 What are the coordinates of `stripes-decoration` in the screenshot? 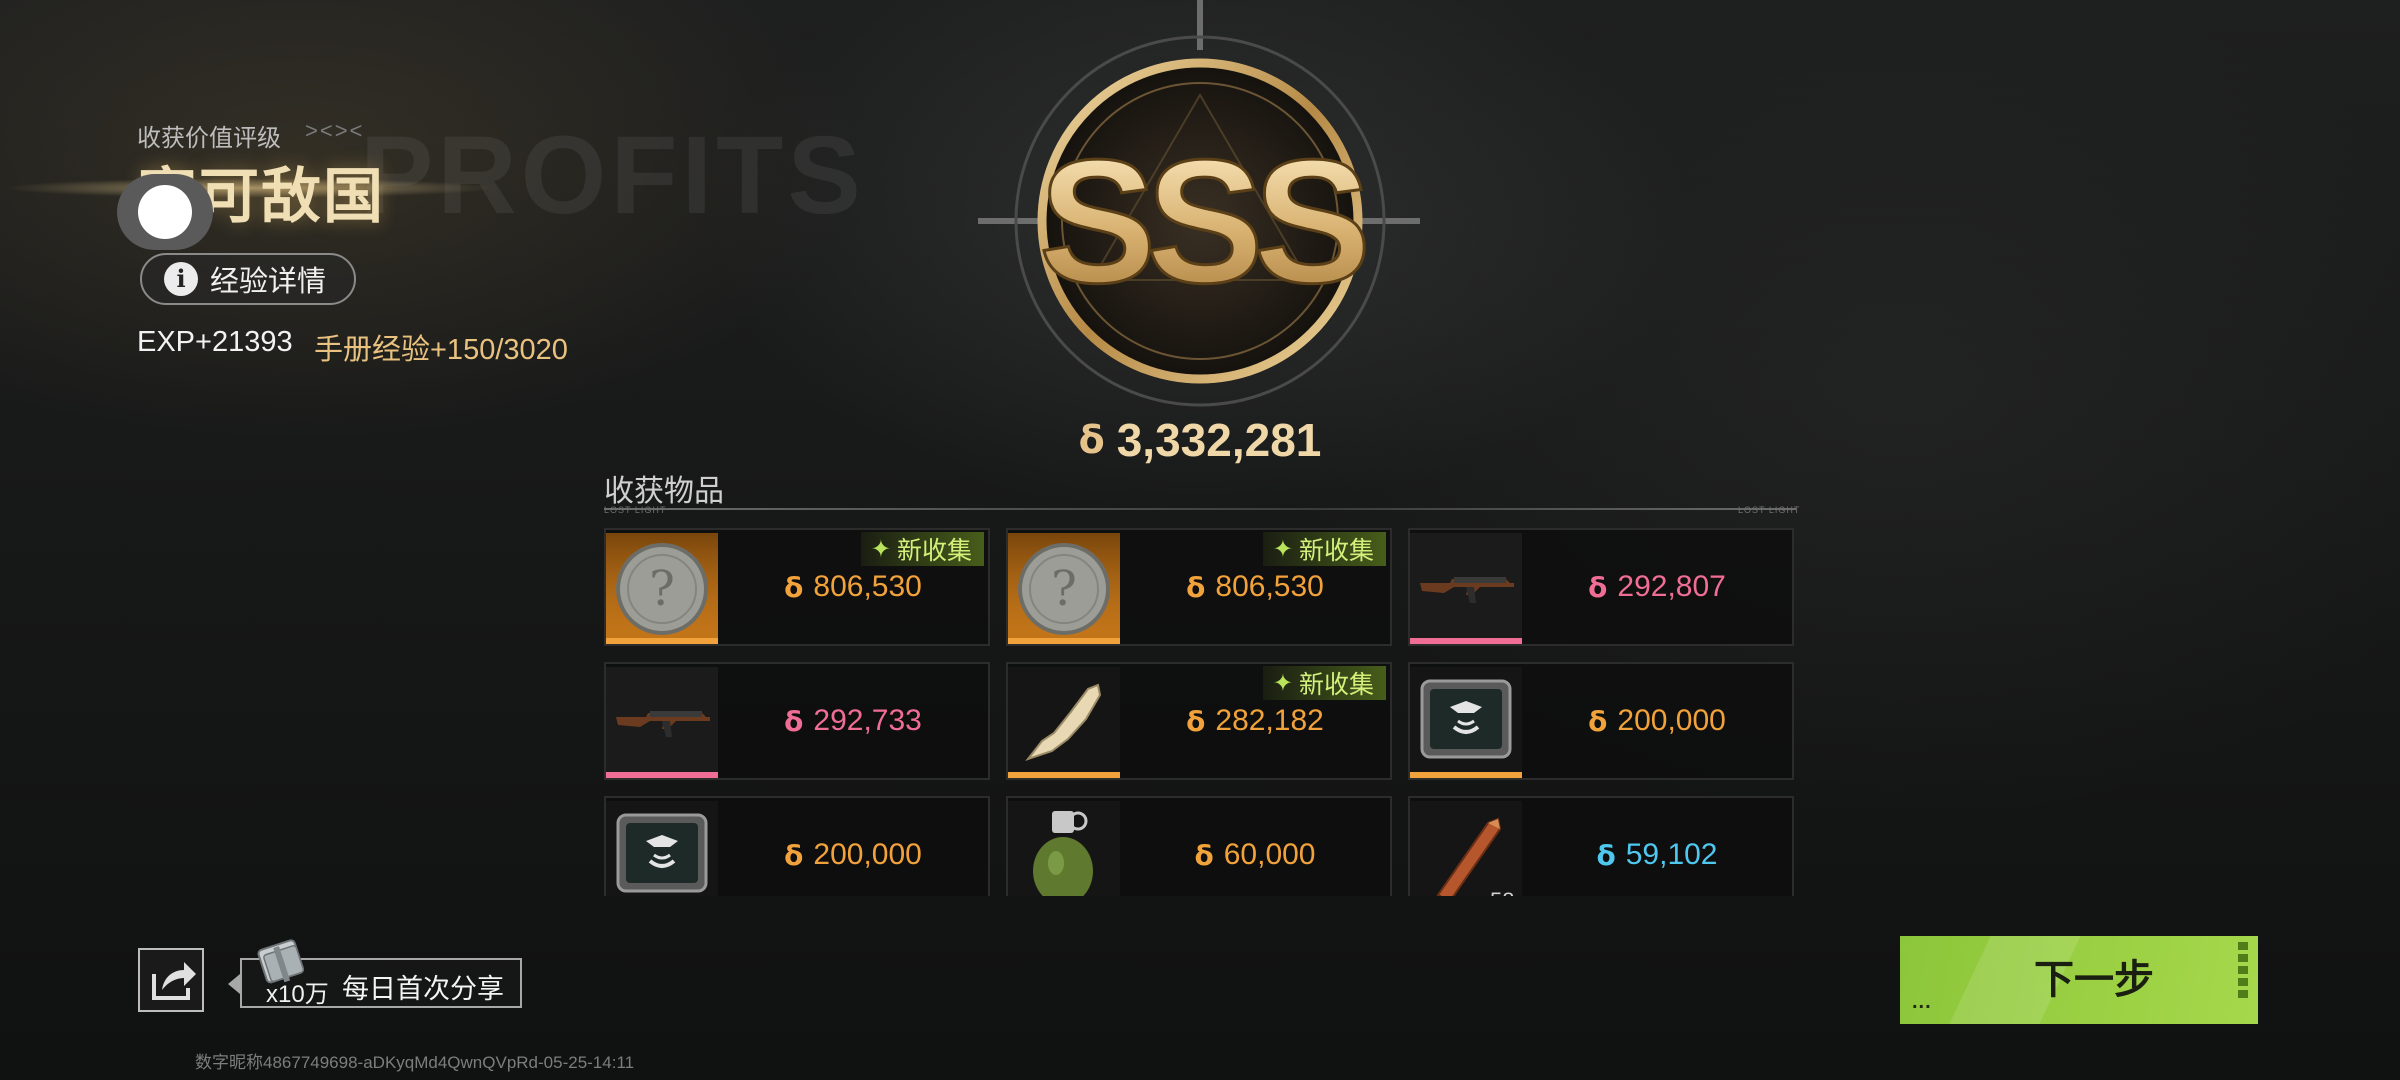 It's located at (2243, 972).